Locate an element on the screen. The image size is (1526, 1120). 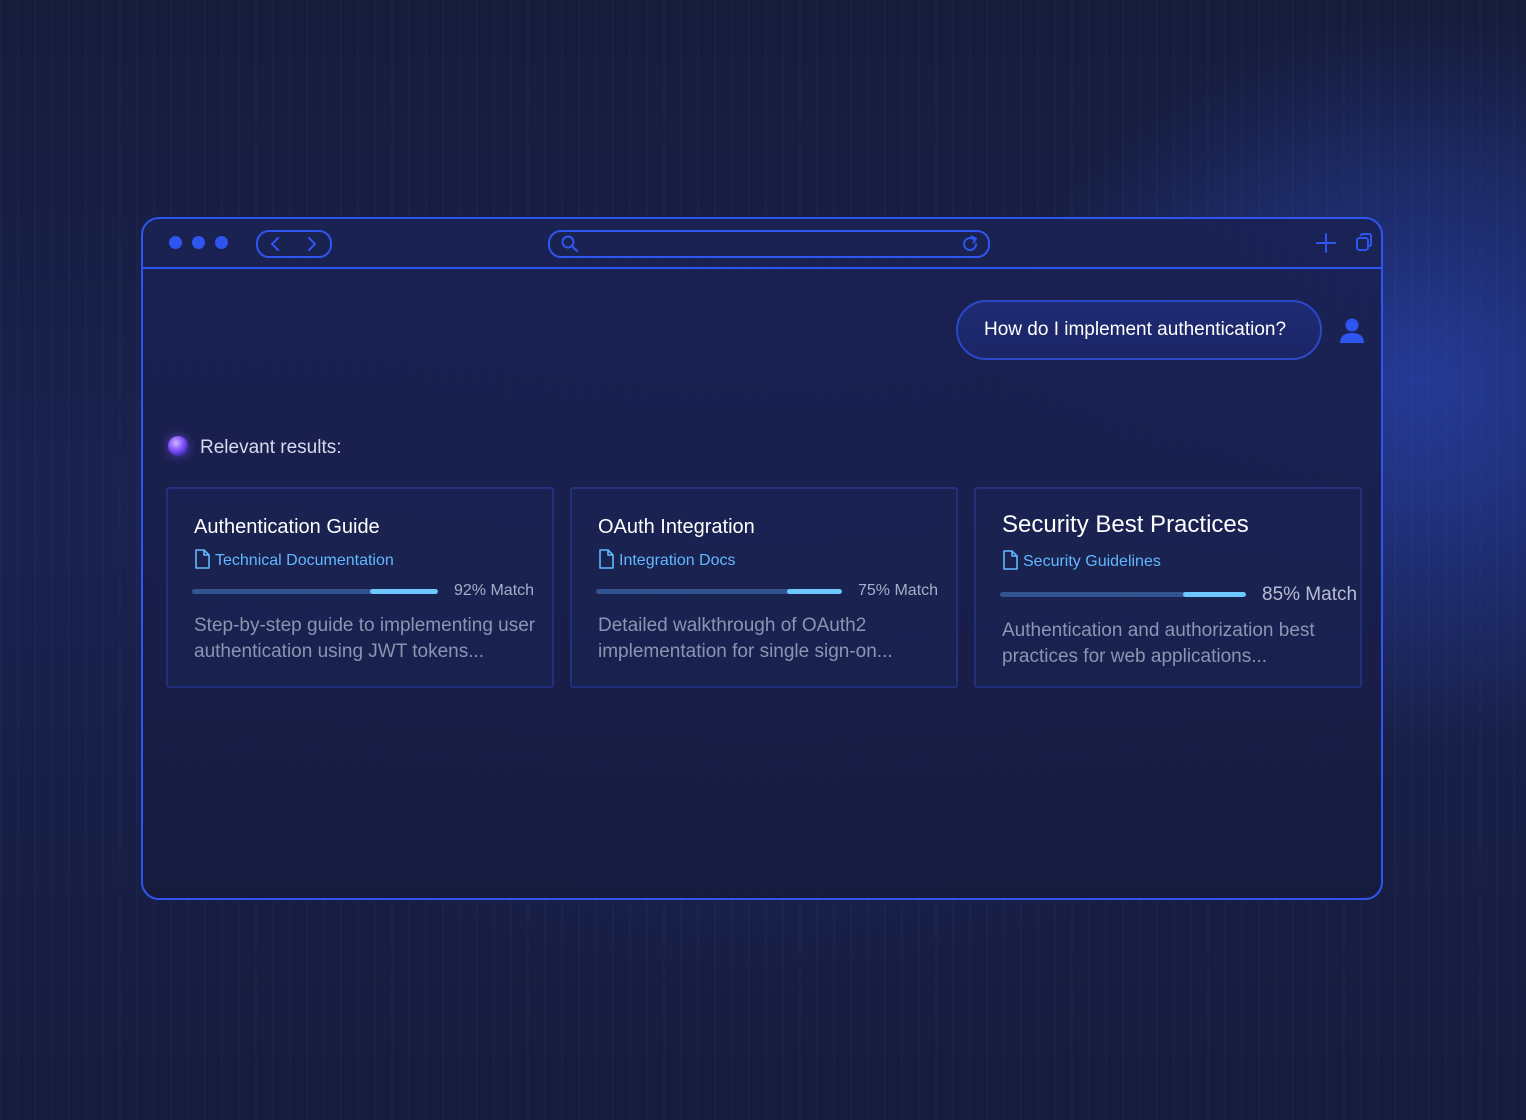
browser-toolbar is located at coordinates (762, 244).